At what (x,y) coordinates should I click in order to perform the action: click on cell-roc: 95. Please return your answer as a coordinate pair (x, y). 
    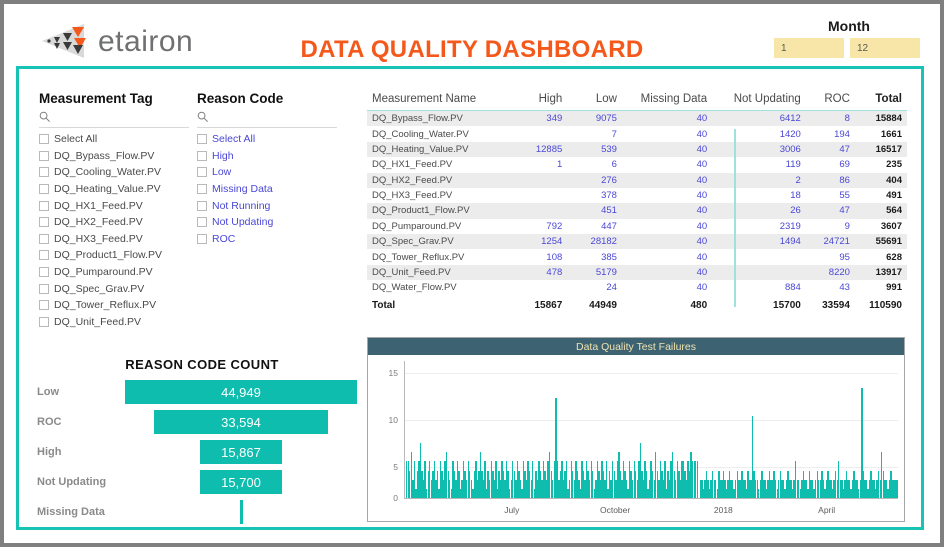
    Looking at the image, I should click on (844, 257).